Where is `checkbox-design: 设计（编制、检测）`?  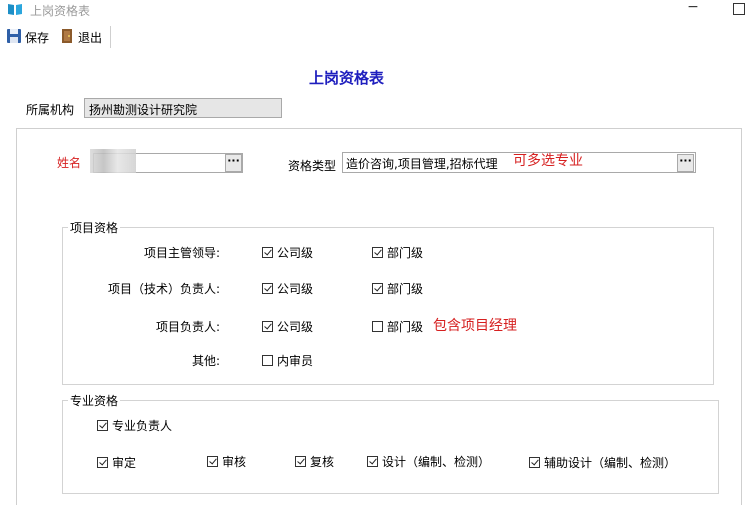 checkbox-design: 设计（编制、检测） is located at coordinates (428, 461).